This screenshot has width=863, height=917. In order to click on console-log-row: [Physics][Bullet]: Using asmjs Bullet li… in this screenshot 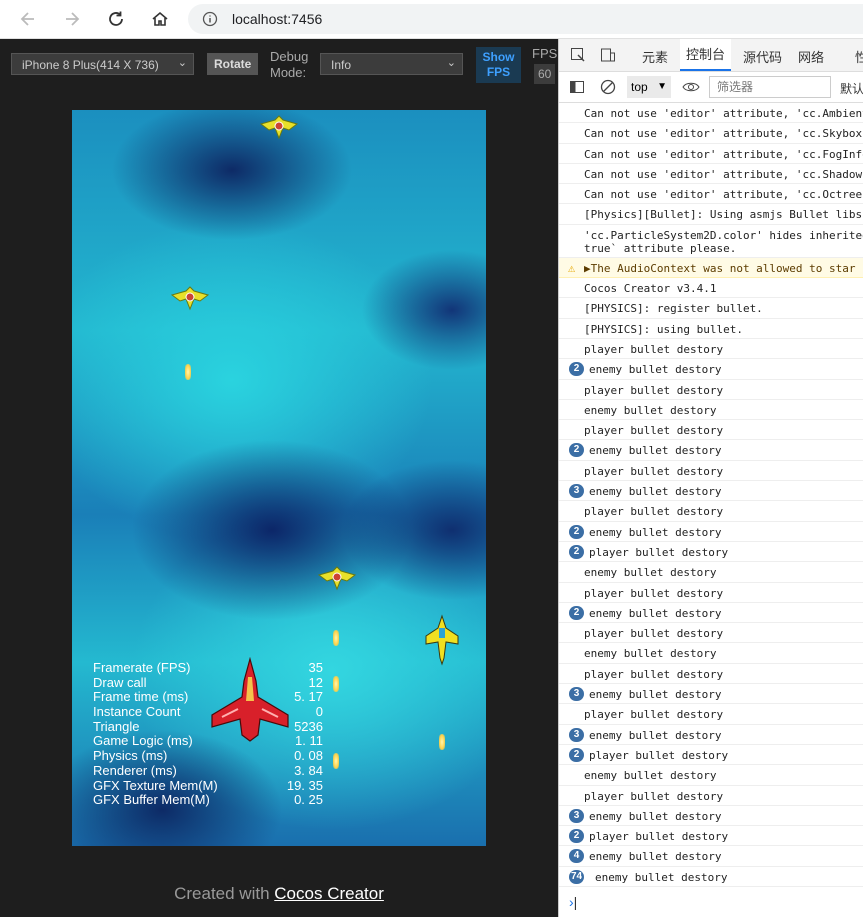, I will do `click(711, 214)`.